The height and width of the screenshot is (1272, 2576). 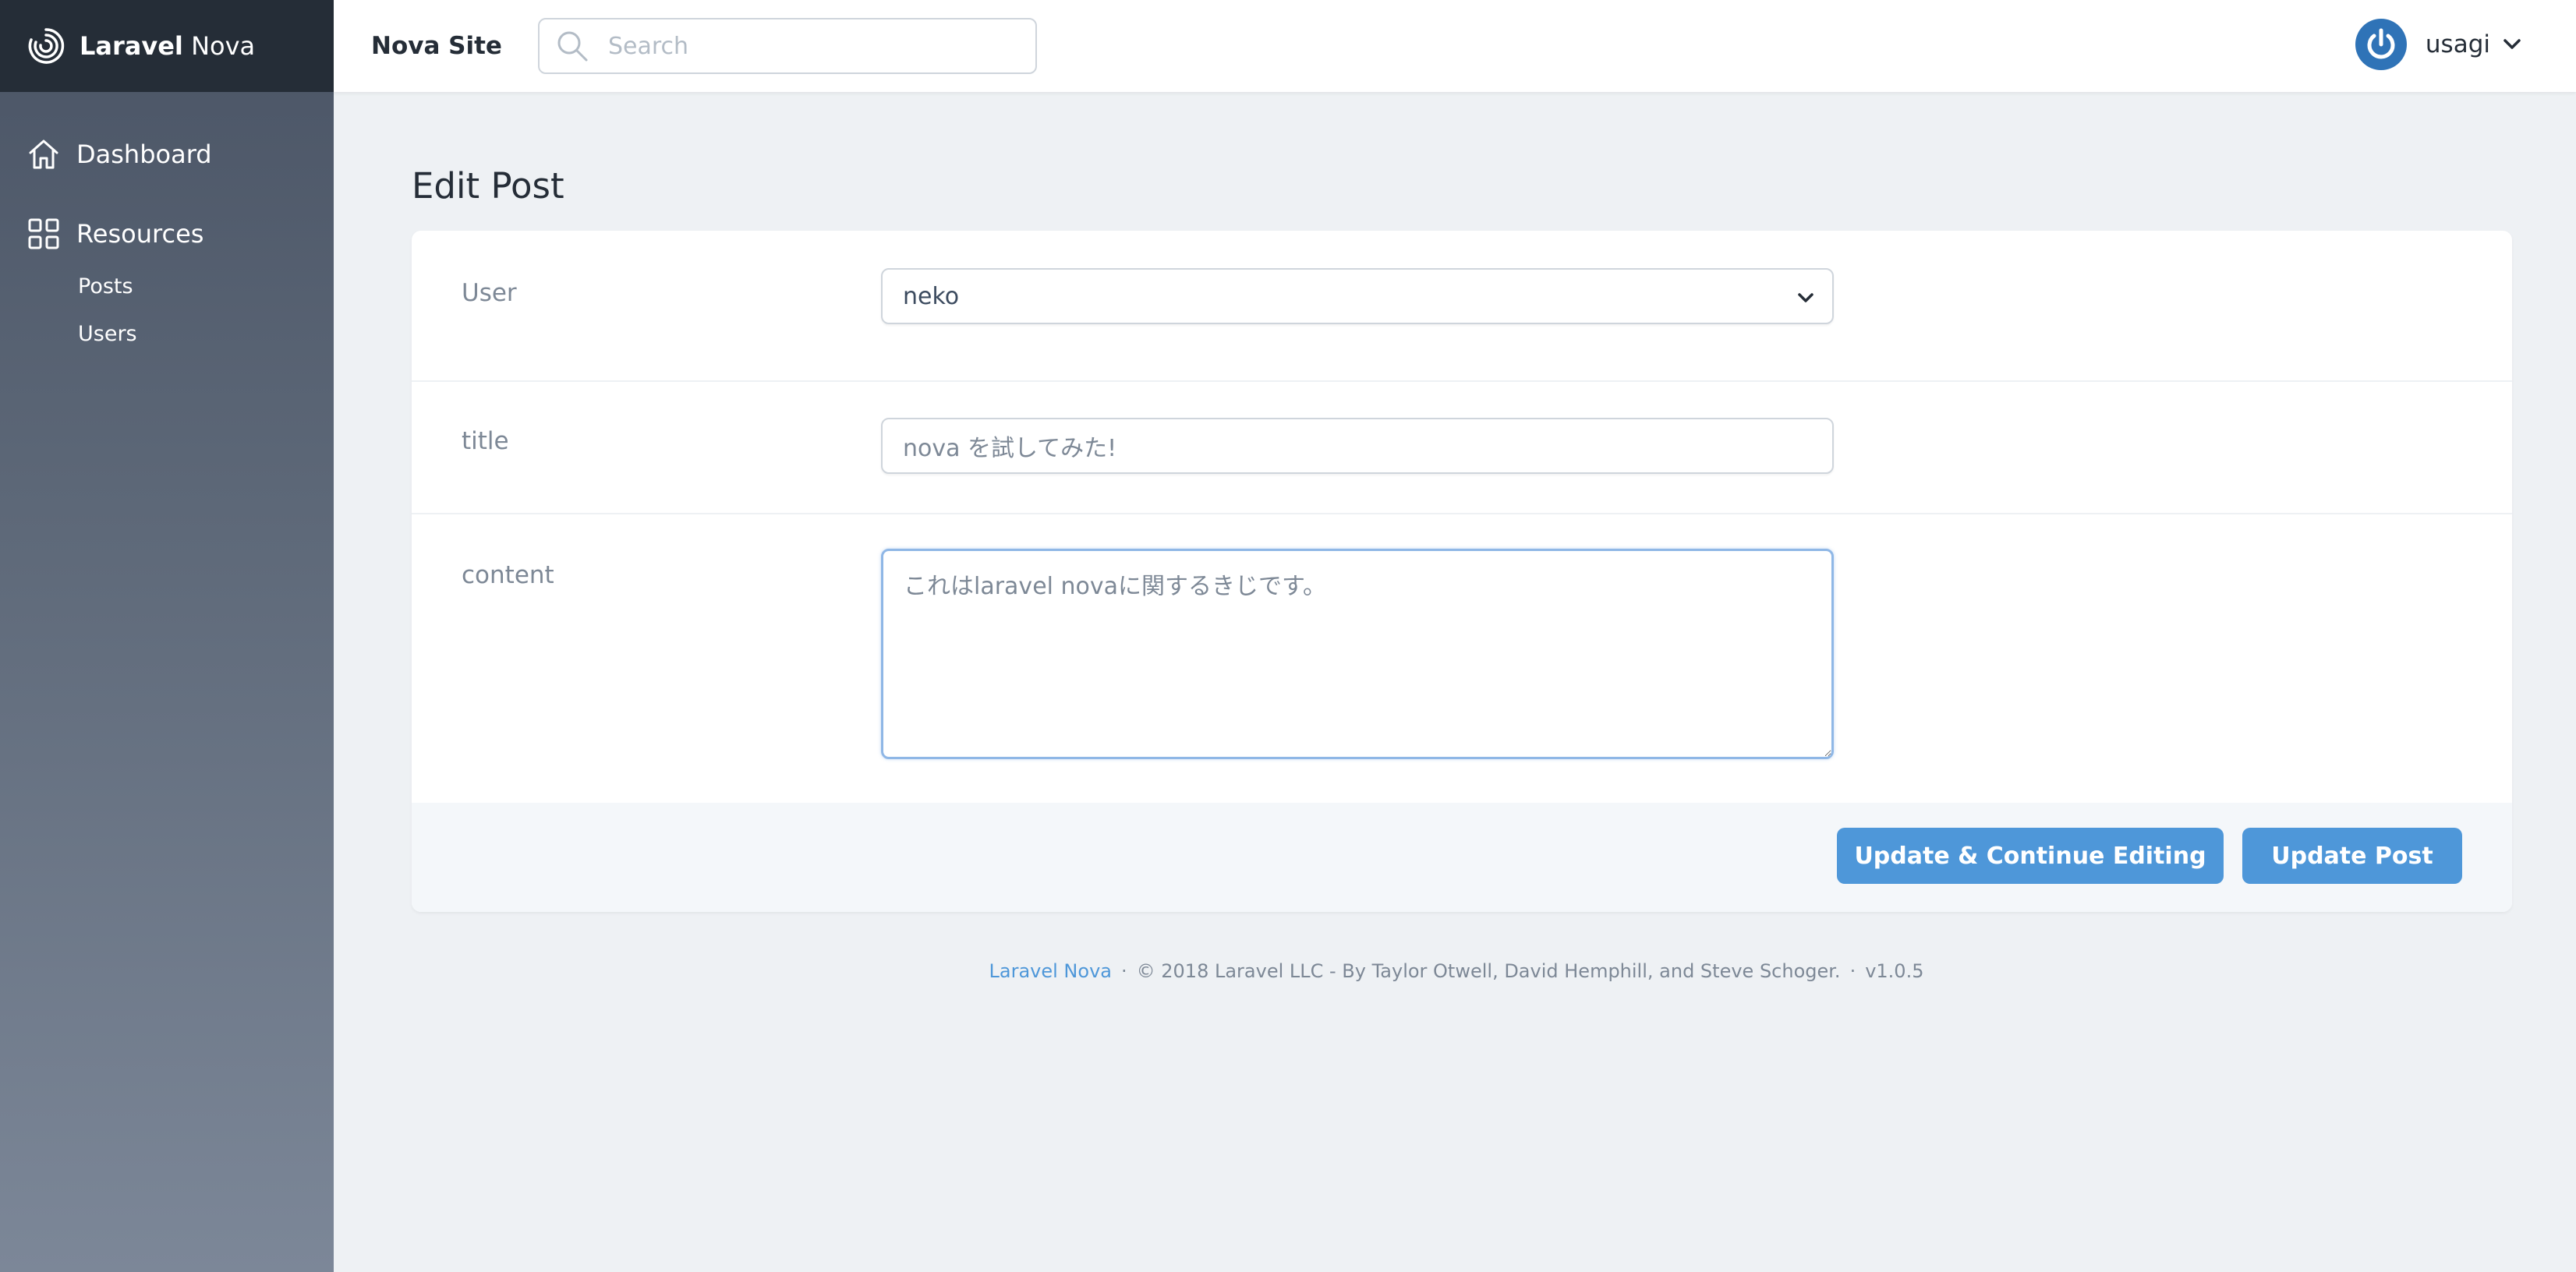 What do you see at coordinates (931, 296) in the screenshot?
I see `user-select-value: neko` at bounding box center [931, 296].